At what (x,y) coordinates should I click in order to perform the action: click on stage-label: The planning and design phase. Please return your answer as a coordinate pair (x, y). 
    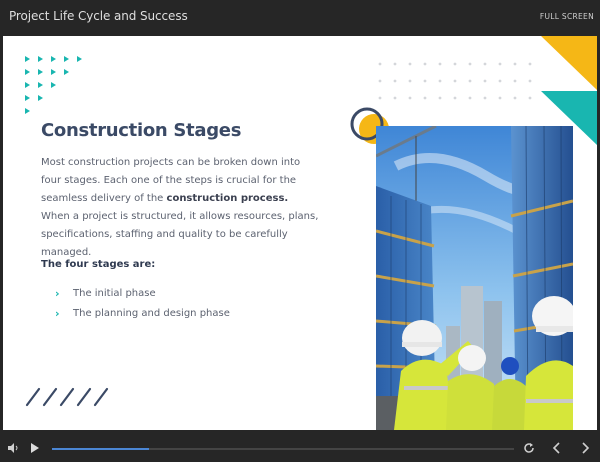
    Looking at the image, I should click on (151, 313).